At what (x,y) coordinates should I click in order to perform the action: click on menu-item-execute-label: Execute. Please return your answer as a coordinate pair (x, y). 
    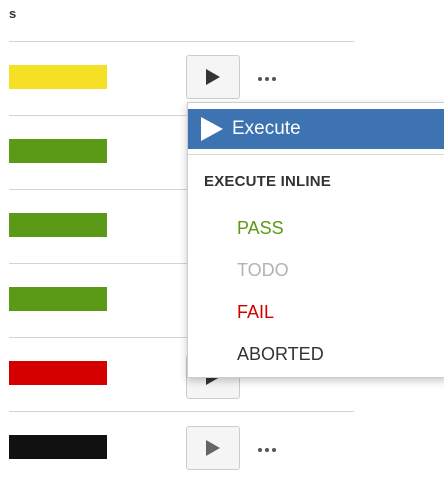
    Looking at the image, I should click on (266, 128).